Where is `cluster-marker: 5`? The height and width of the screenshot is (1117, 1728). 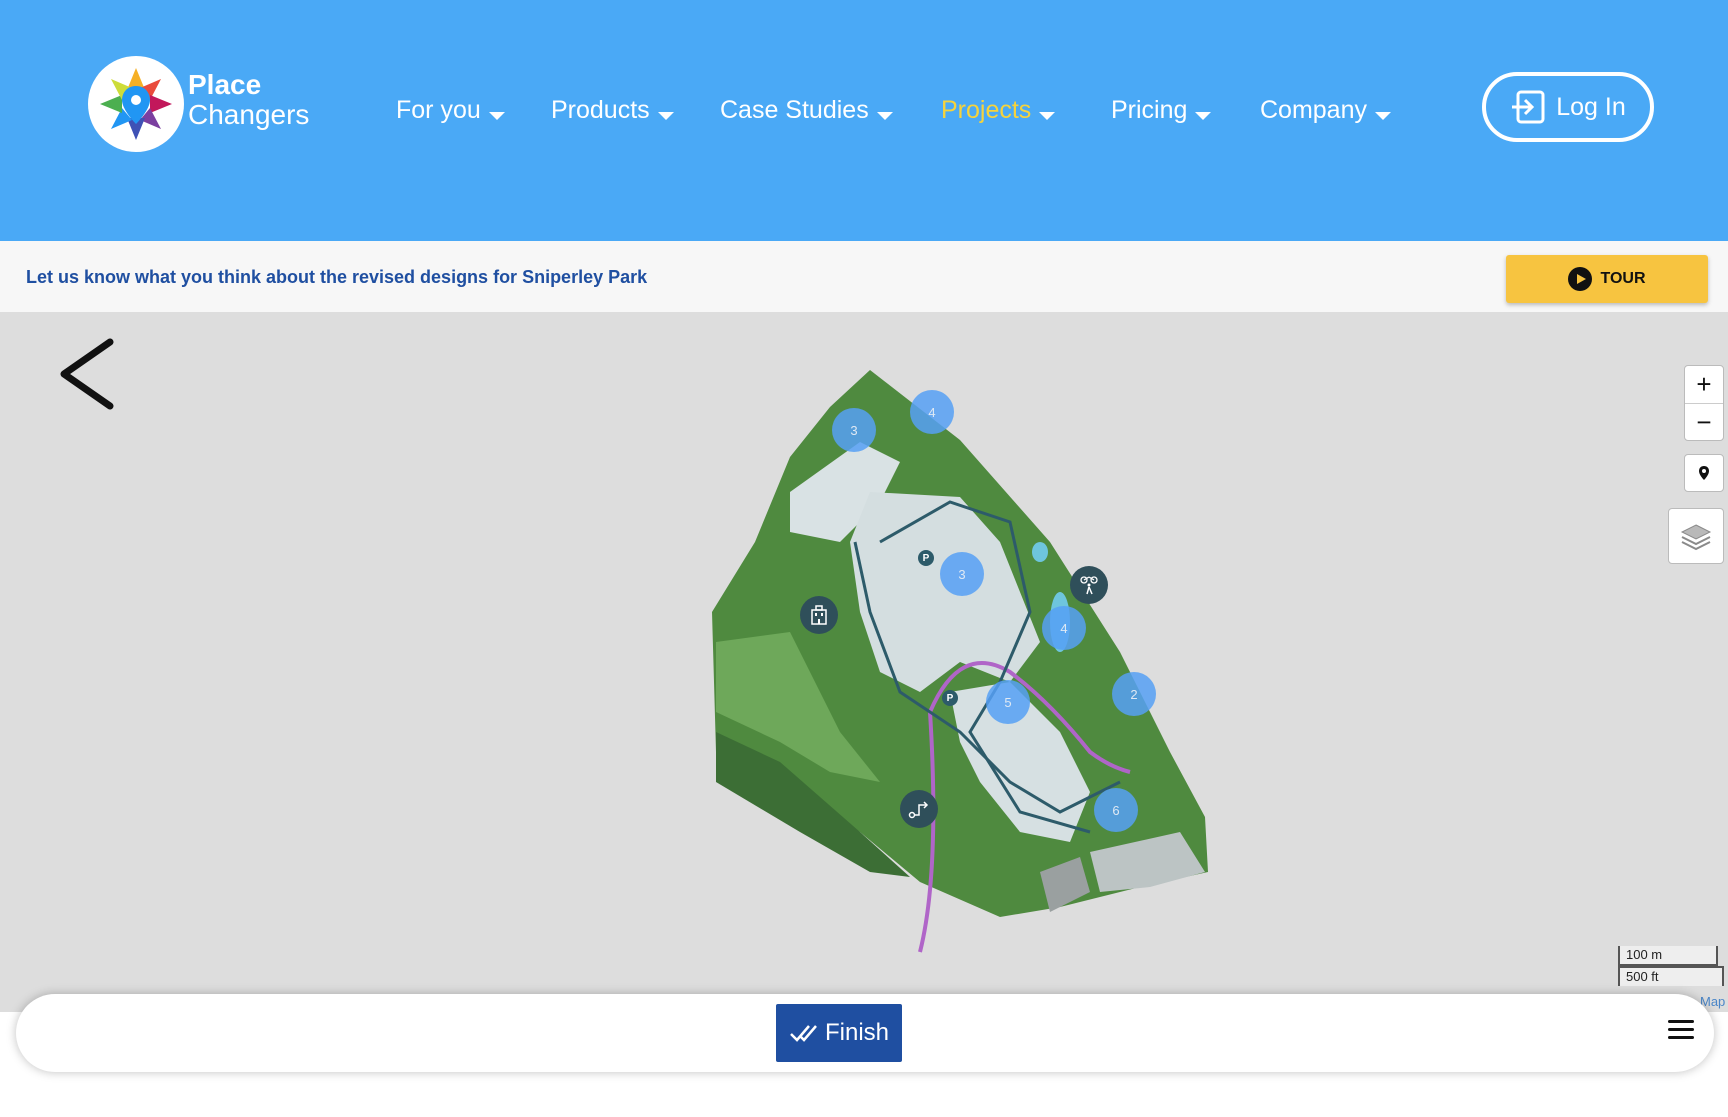 cluster-marker: 5 is located at coordinates (1008, 702).